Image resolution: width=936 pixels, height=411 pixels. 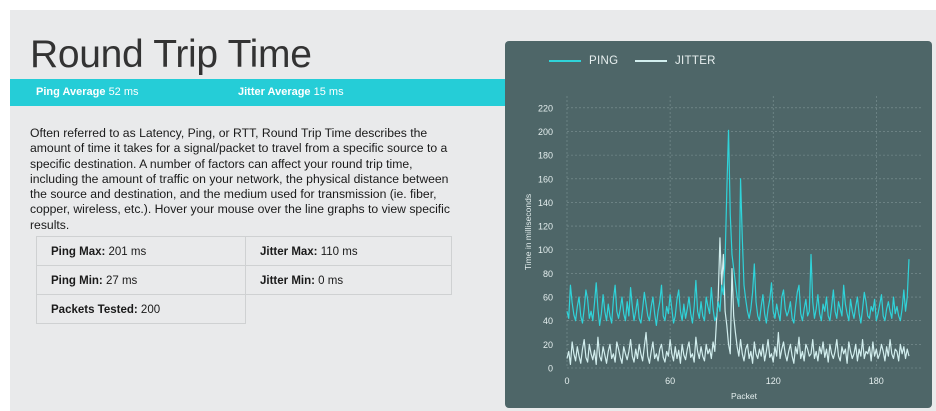 What do you see at coordinates (545, 250) in the screenshot?
I see `y-tick-label: 100` at bounding box center [545, 250].